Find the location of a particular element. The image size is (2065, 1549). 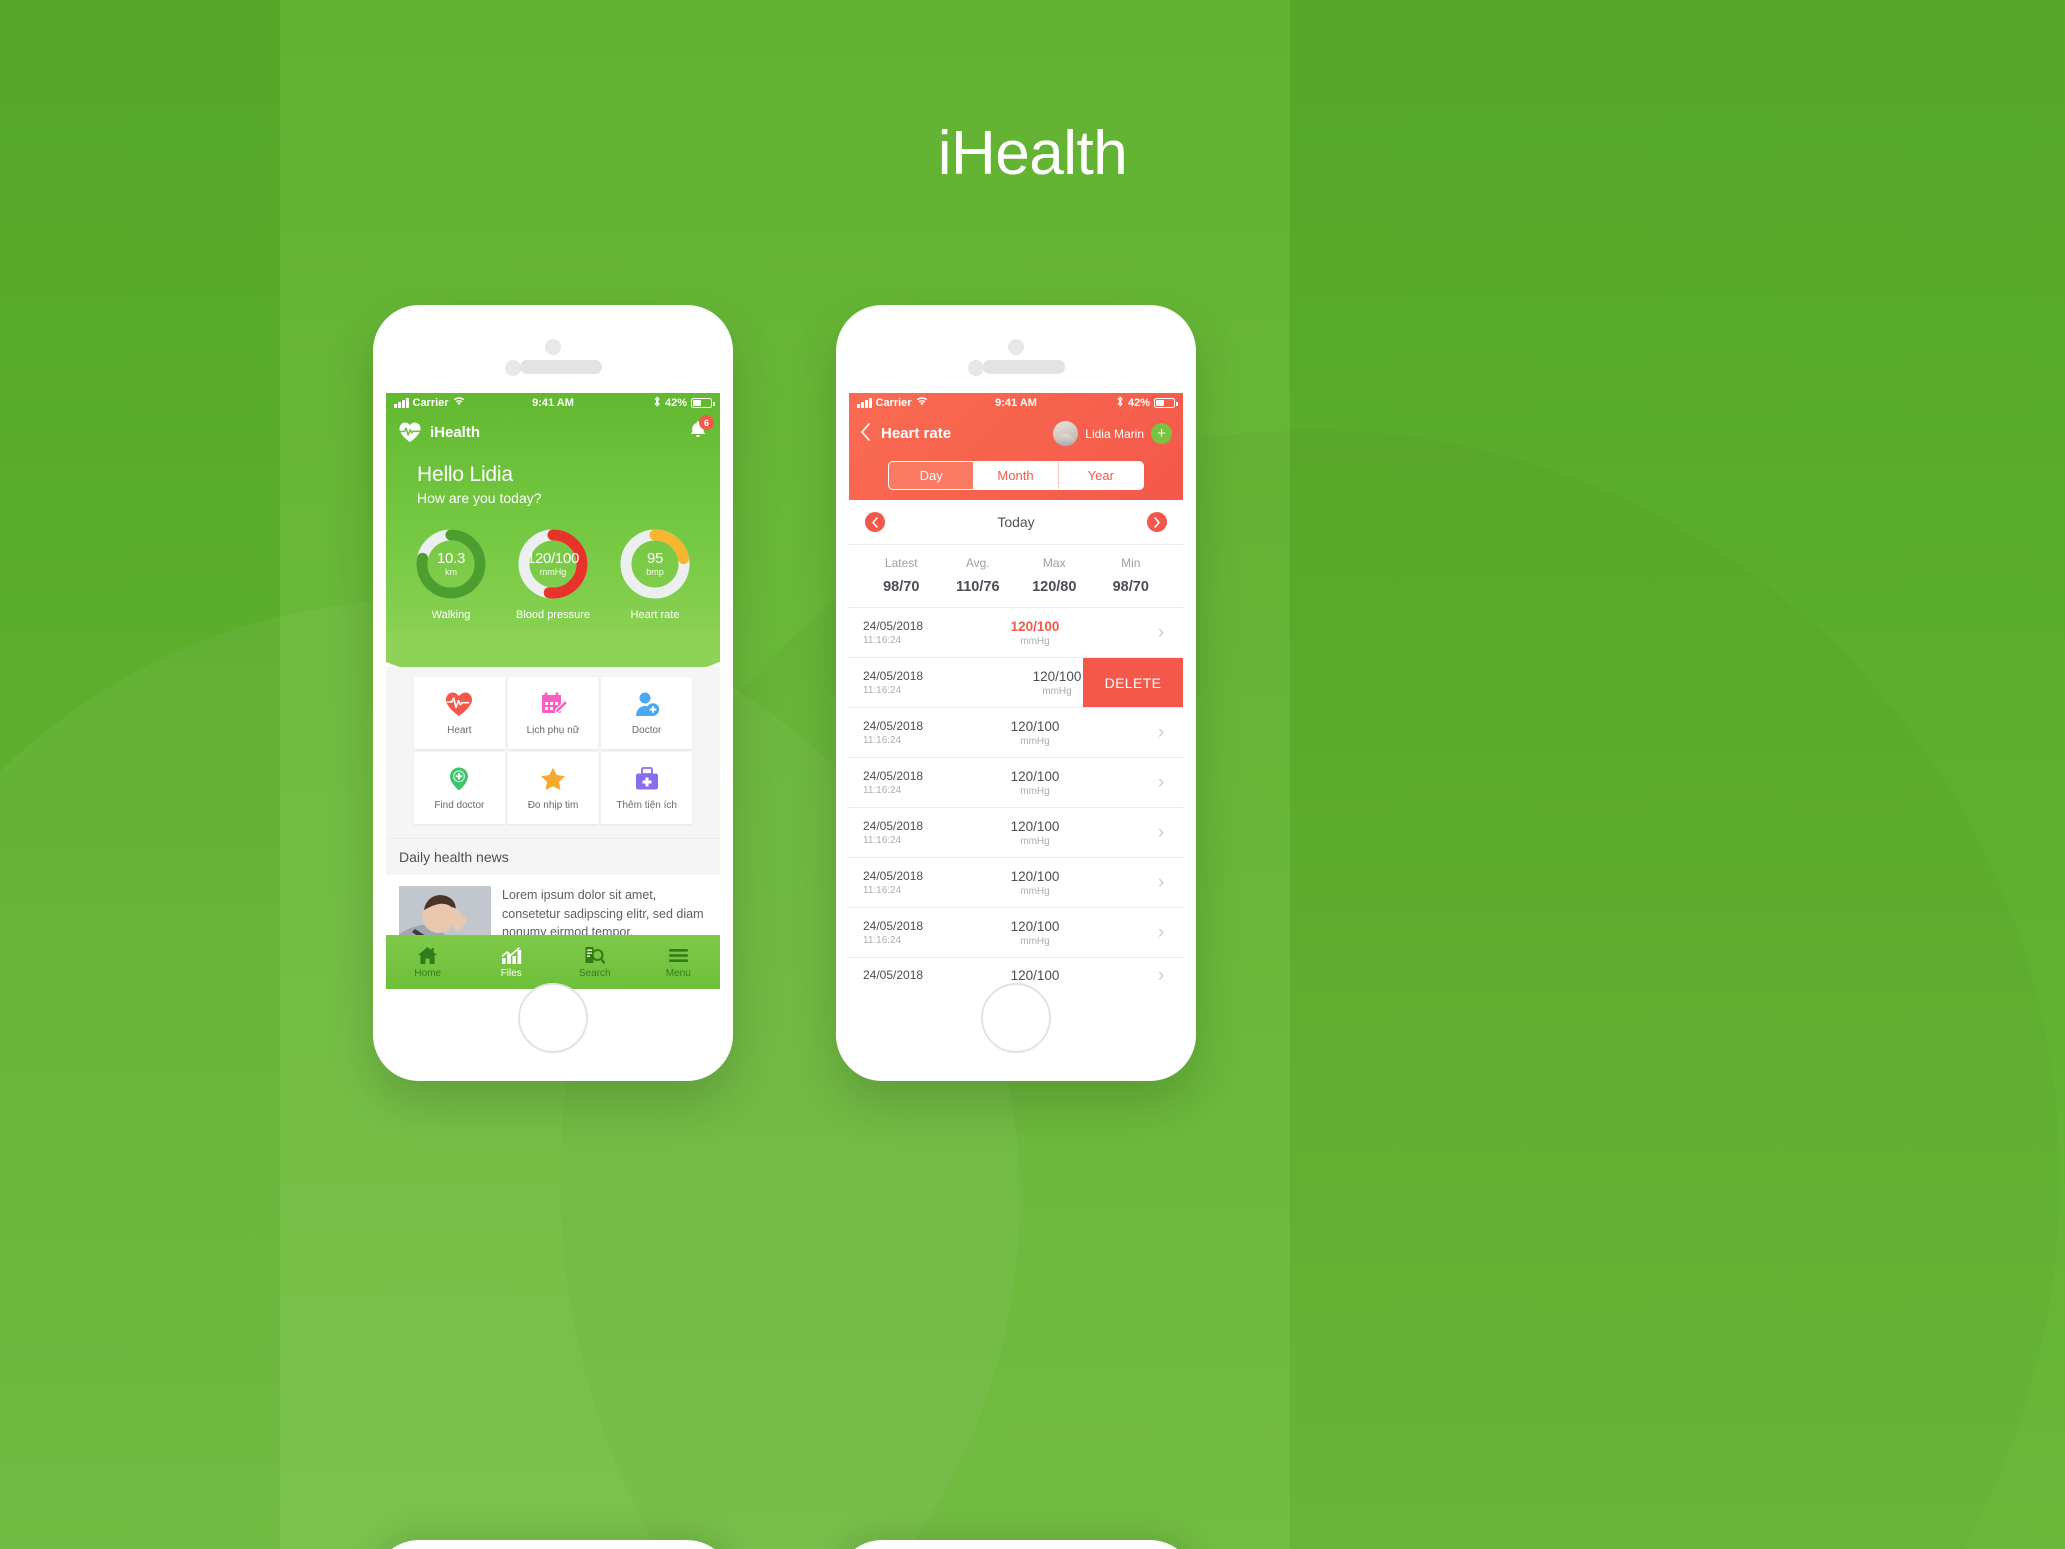

heart-pulse-icon is located at coordinates (459, 704).